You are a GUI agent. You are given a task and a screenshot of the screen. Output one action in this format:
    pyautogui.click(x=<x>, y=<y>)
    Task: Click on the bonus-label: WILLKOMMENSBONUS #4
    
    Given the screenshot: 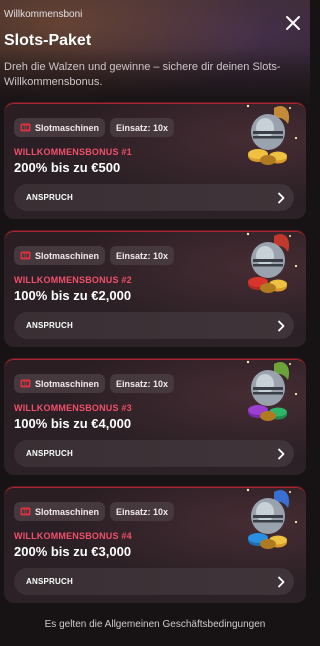 What is the action you would take?
    pyautogui.click(x=73, y=536)
    